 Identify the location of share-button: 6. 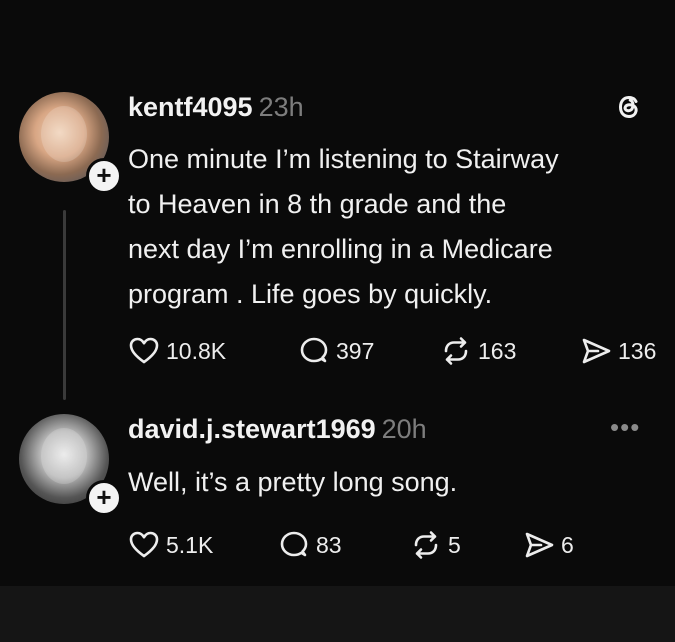
(548, 545).